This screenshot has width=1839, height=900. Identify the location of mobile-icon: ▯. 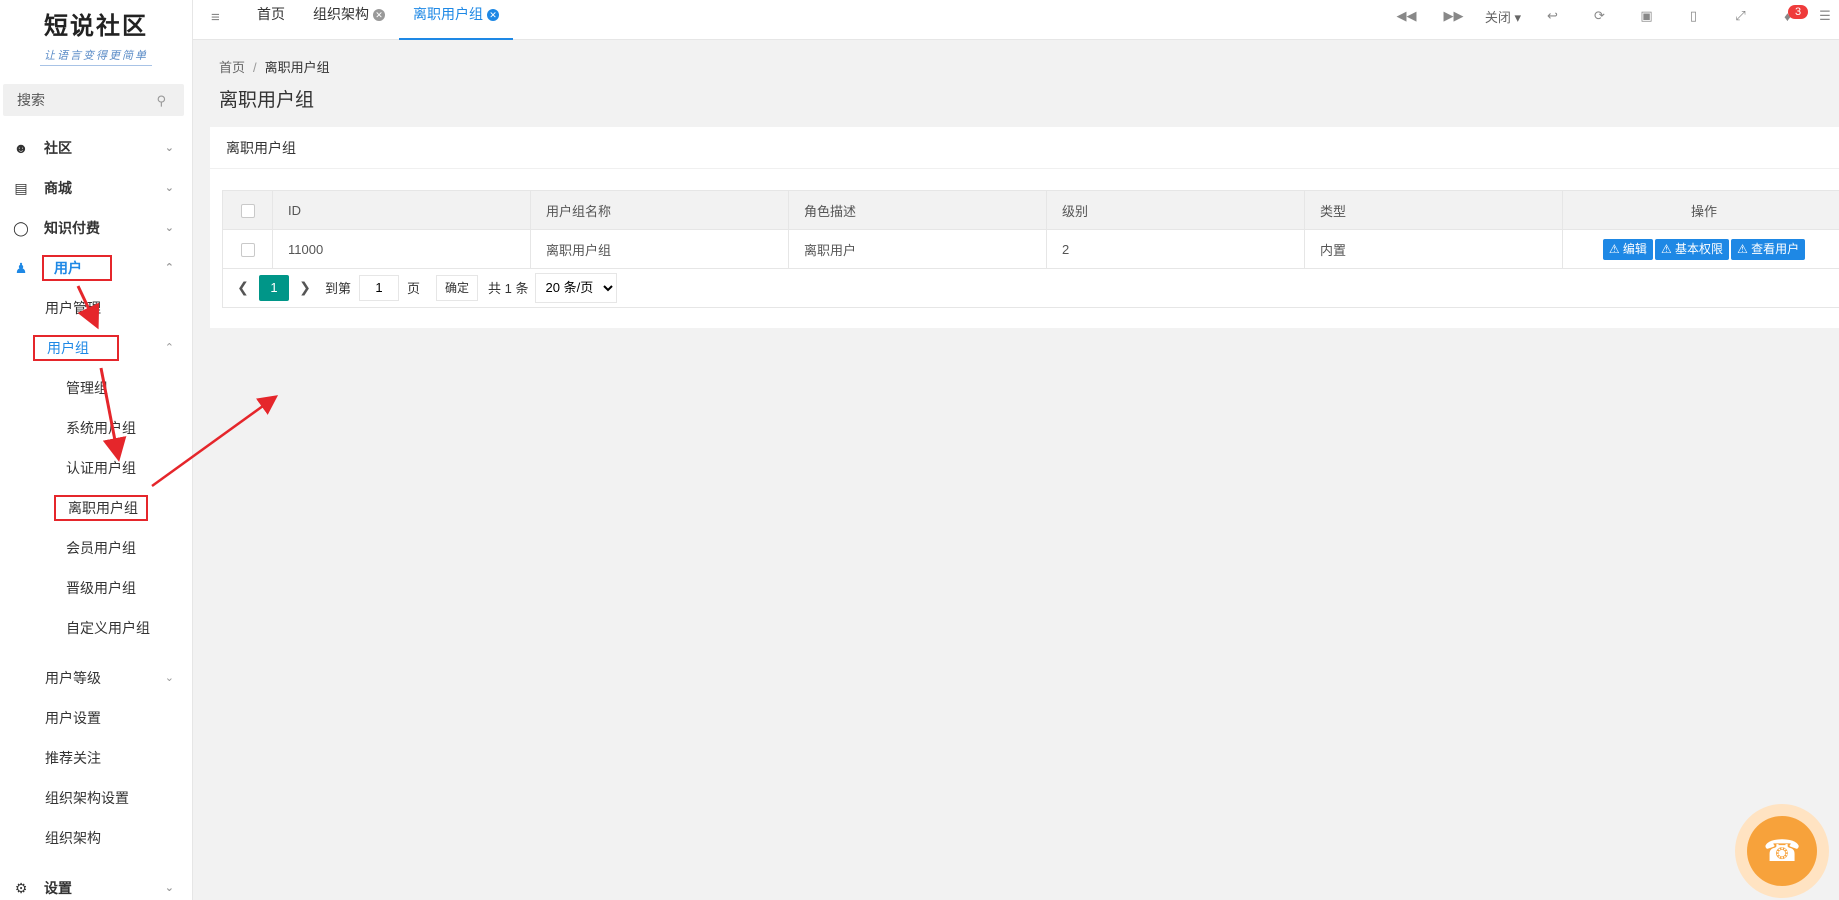
(1693, 16).